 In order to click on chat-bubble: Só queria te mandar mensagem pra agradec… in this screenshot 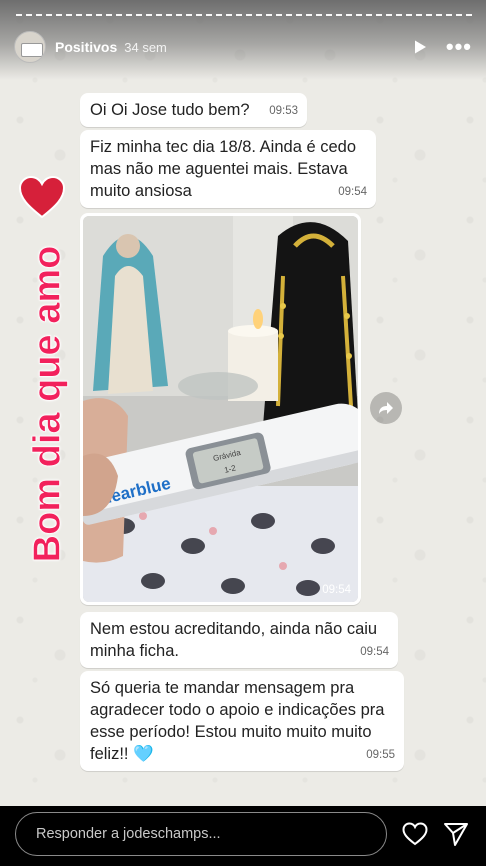, I will do `click(242, 721)`.